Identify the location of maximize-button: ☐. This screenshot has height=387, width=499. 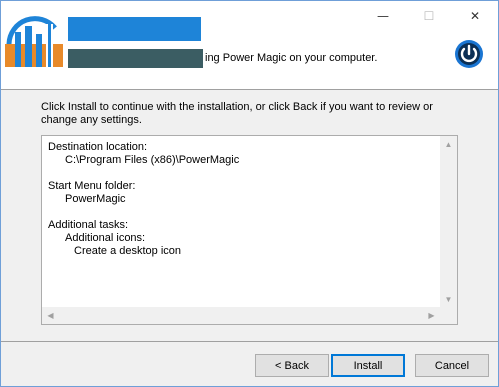
(429, 16).